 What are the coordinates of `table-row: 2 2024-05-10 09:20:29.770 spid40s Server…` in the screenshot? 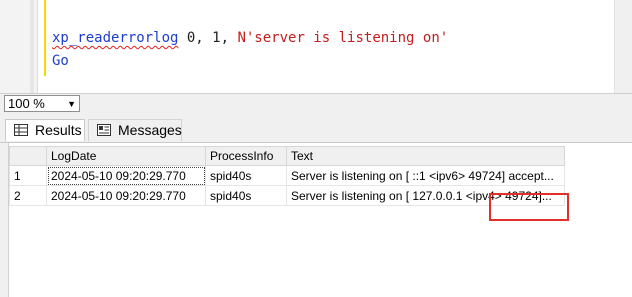 It's located at (287, 195).